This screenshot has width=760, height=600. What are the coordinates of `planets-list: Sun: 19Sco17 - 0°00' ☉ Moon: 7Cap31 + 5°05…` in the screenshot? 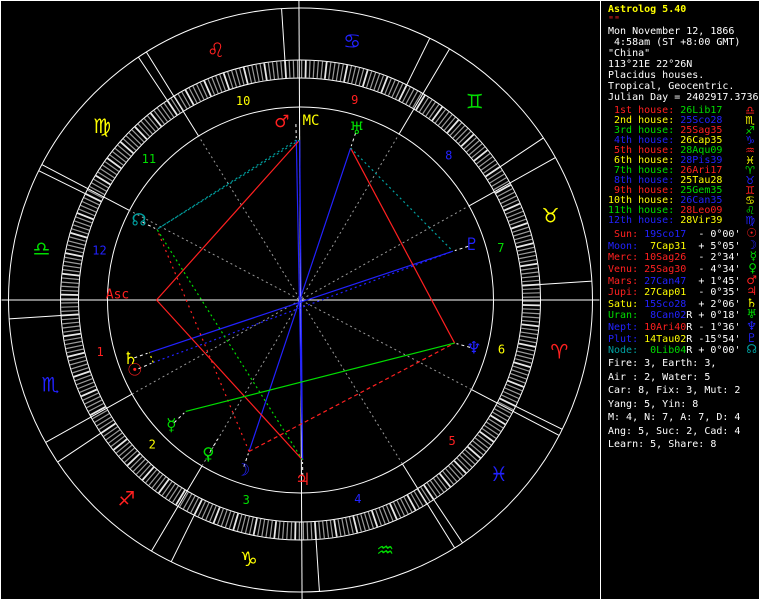 It's located at (680, 292).